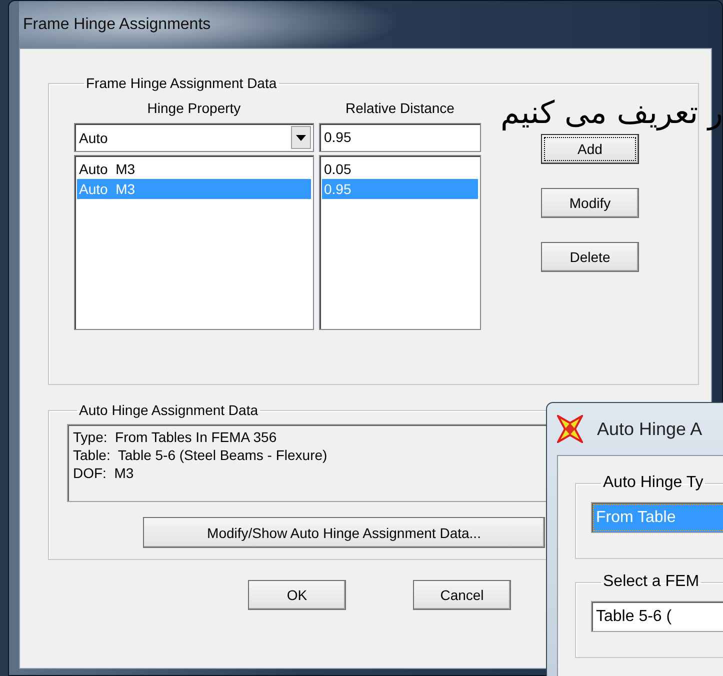  Describe the element at coordinates (194, 137) in the screenshot. I see `hinge-property-dropdown: Auto` at that location.